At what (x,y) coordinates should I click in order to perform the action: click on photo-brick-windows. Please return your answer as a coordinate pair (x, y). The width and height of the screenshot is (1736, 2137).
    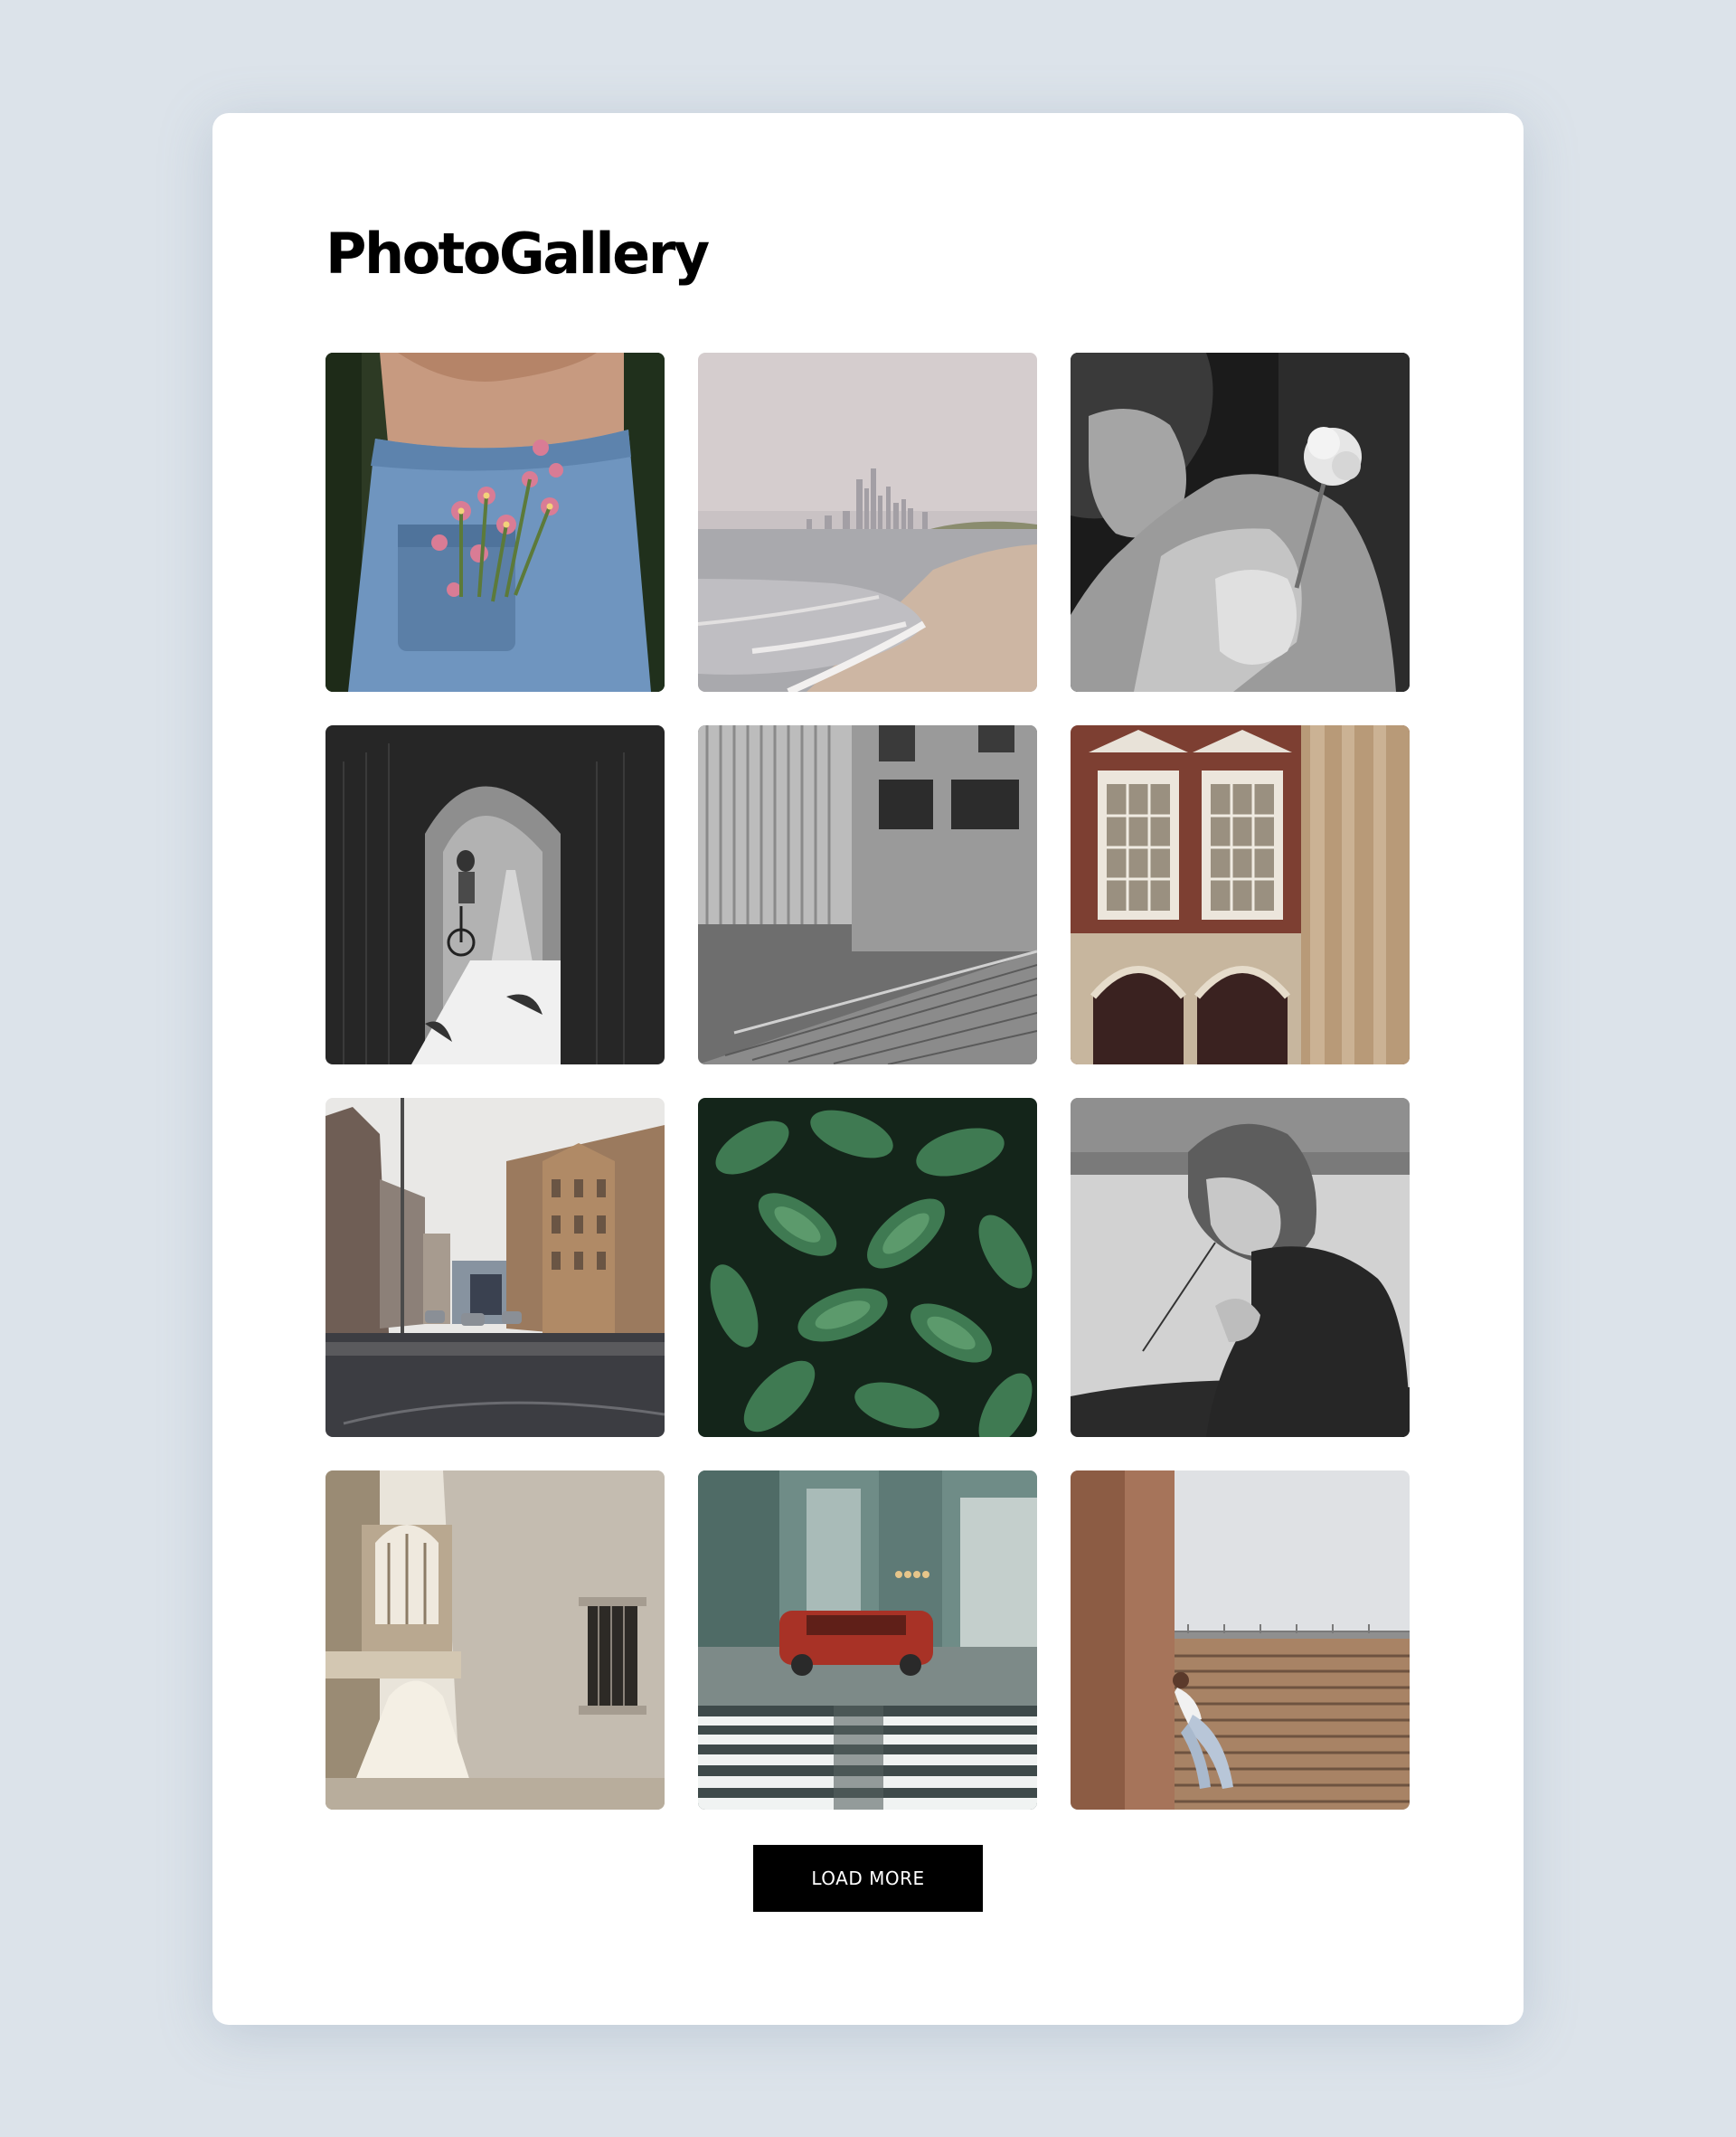
    Looking at the image, I should click on (1240, 894).